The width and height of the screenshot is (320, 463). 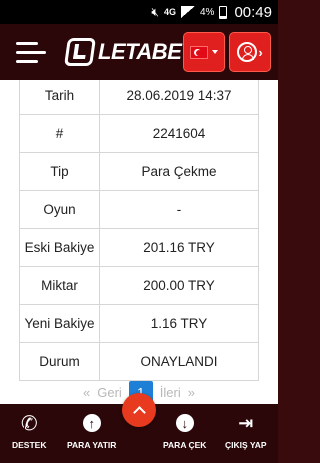 I want to click on table-row: Tip Para Çekme, so click(x=139, y=171).